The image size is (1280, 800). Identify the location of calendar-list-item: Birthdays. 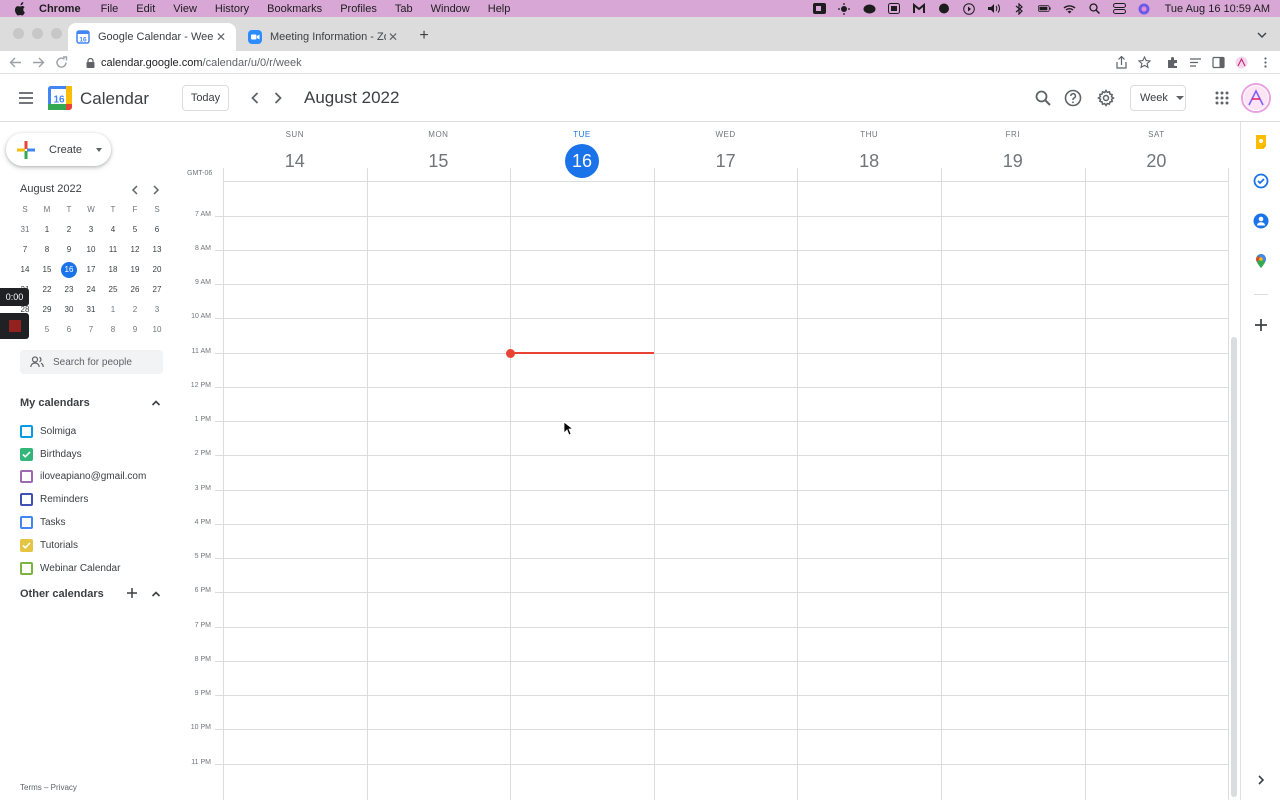
(95, 454).